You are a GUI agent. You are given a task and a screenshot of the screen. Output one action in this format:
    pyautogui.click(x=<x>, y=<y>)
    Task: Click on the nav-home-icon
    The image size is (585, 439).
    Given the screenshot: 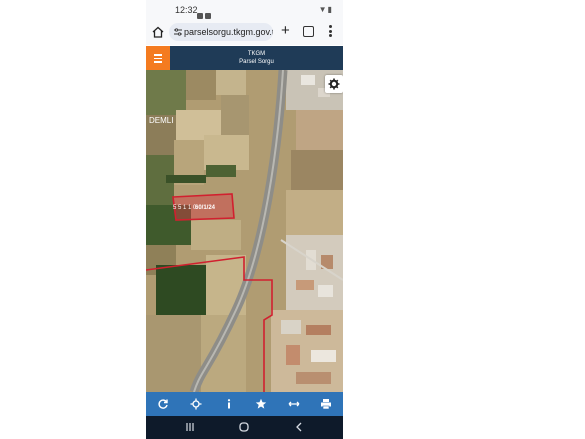 What is the action you would take?
    pyautogui.click(x=244, y=427)
    